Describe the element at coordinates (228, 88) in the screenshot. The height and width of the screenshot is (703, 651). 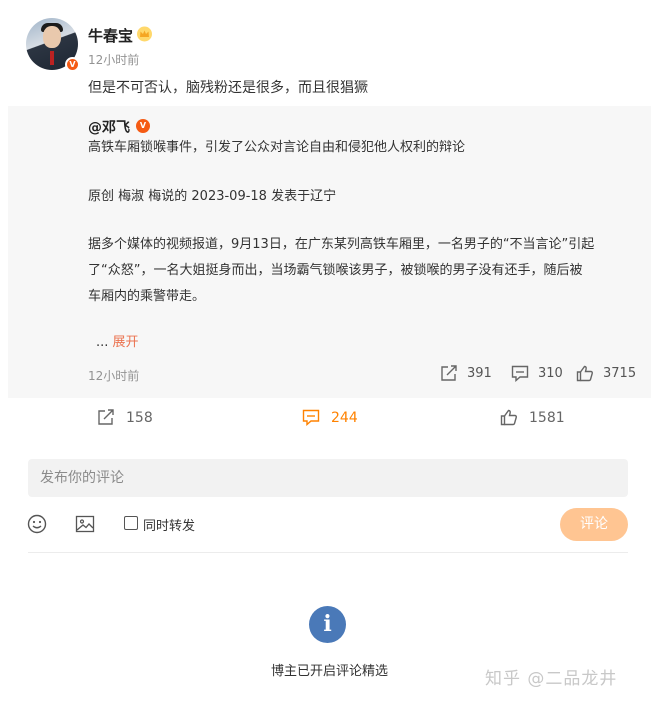
I see `post-text: 但是不可否认，脑残粉还是很多，而且很猖獗` at that location.